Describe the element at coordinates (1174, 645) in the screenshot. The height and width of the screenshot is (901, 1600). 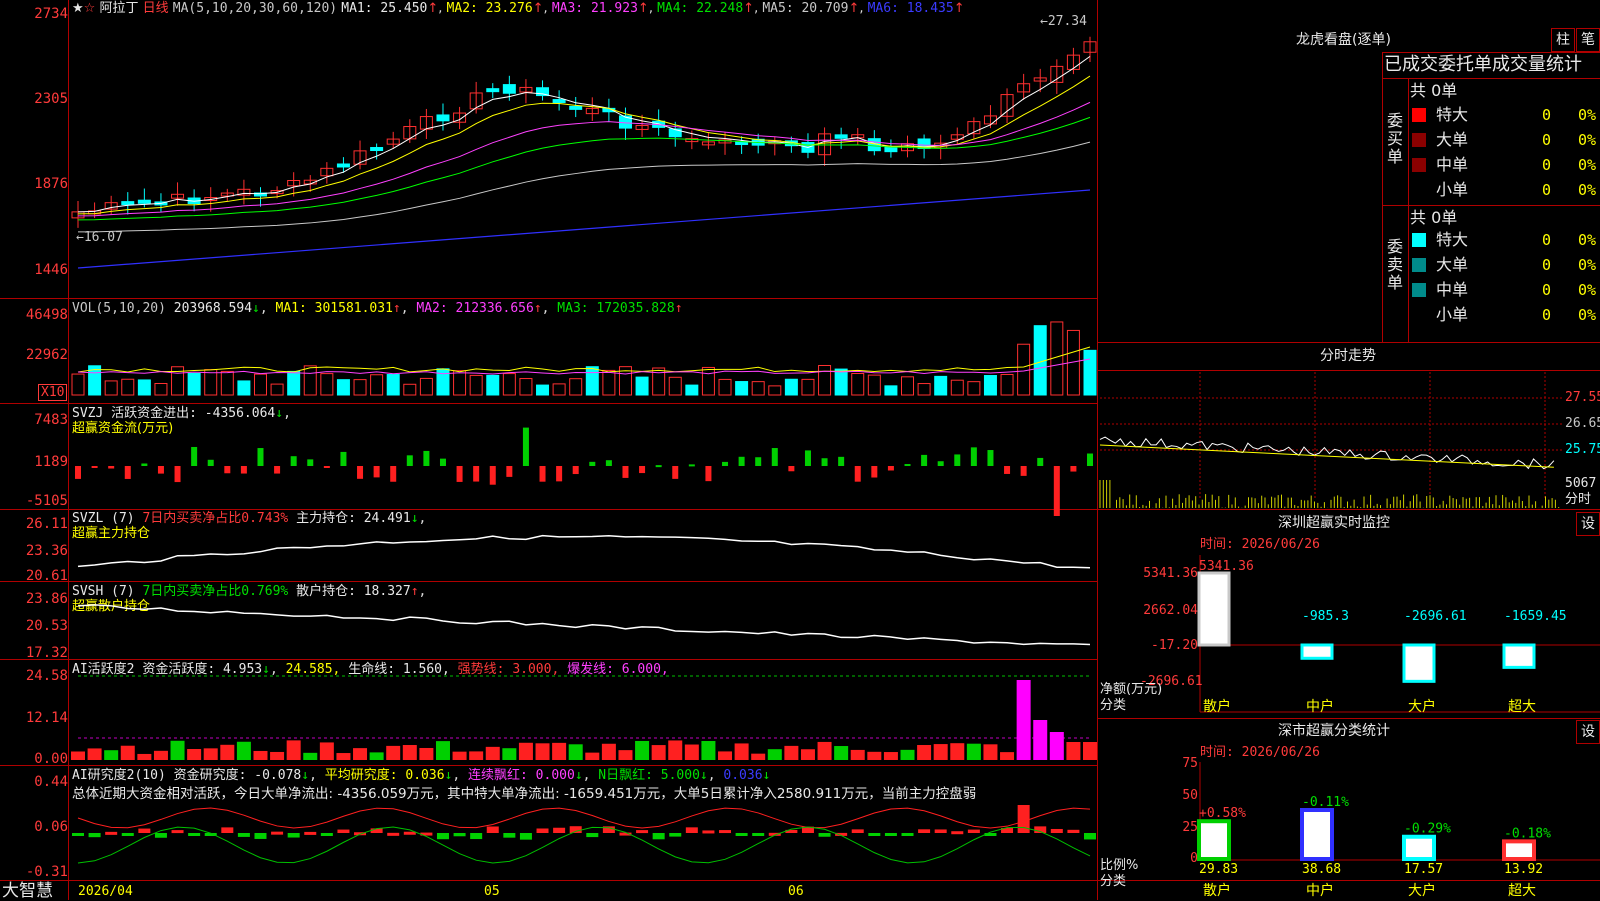
I see `sz1-axis-2: -17.20` at that location.